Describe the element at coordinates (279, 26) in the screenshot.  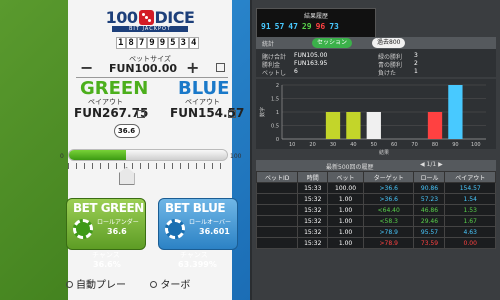
I see `result-value: 57` at that location.